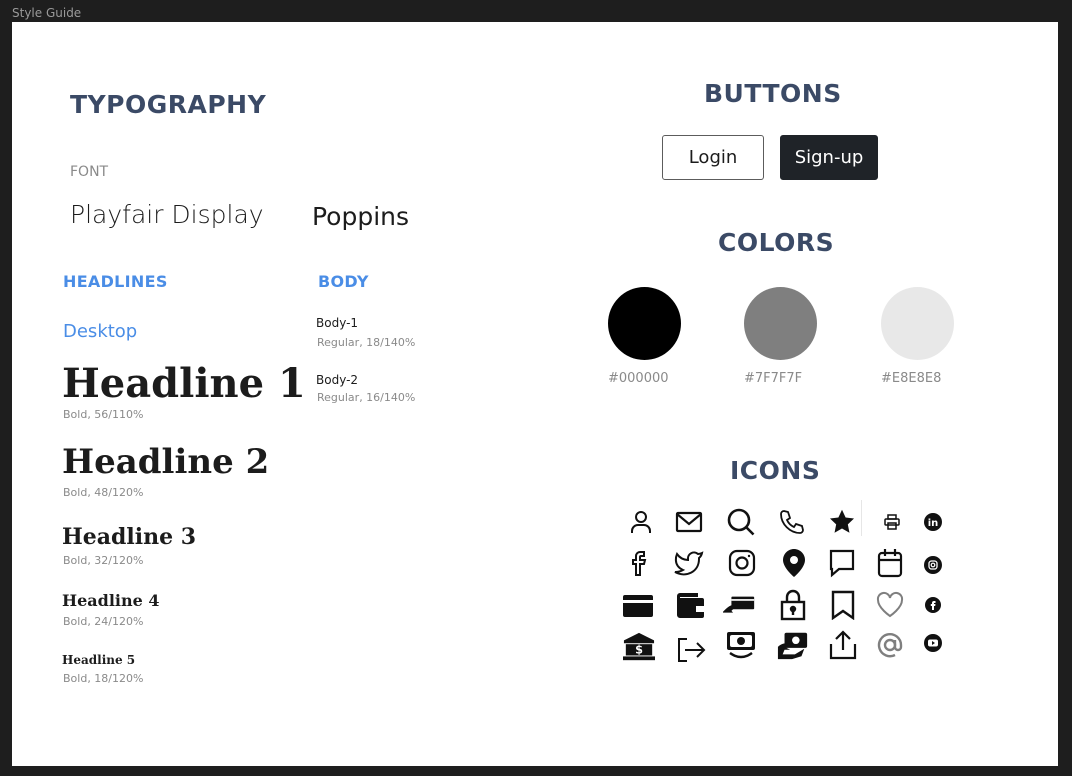 The image size is (1072, 776). What do you see at coordinates (638, 378) in the screenshot?
I see `color-hex-black: #000000` at bounding box center [638, 378].